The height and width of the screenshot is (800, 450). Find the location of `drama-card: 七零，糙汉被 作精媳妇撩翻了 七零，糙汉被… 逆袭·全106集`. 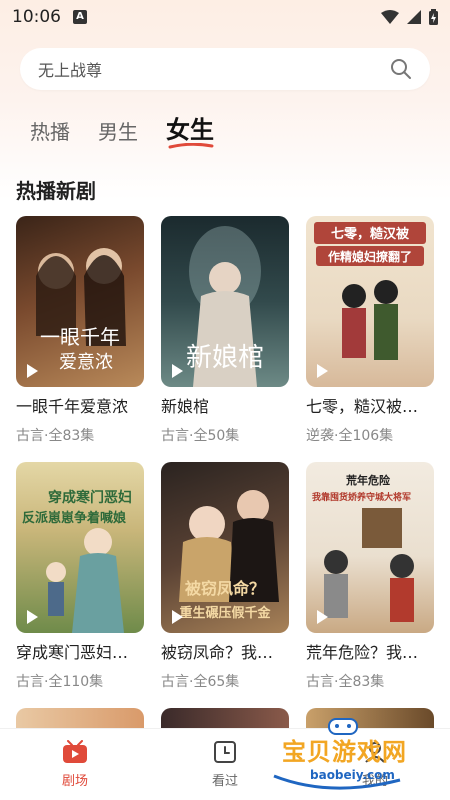

drama-card: 七零，糙汉被 作精媳妇撩翻了 七零，糙汉被… 逆袭·全106集 is located at coordinates (370, 330).